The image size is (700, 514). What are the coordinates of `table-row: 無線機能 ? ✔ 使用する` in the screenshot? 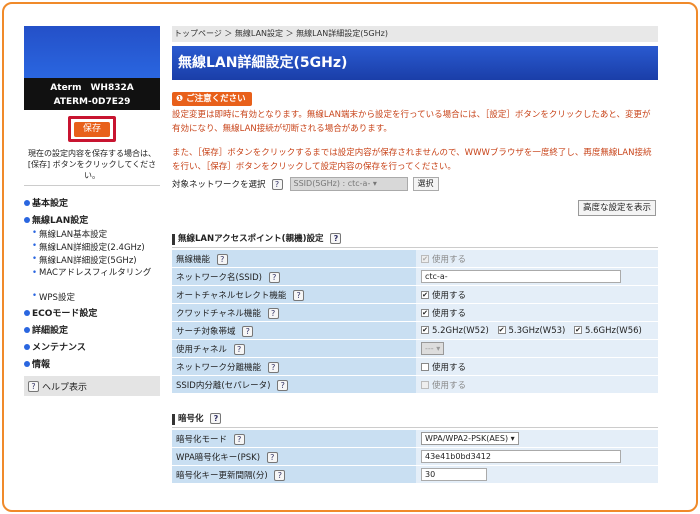 It's located at (415, 258).